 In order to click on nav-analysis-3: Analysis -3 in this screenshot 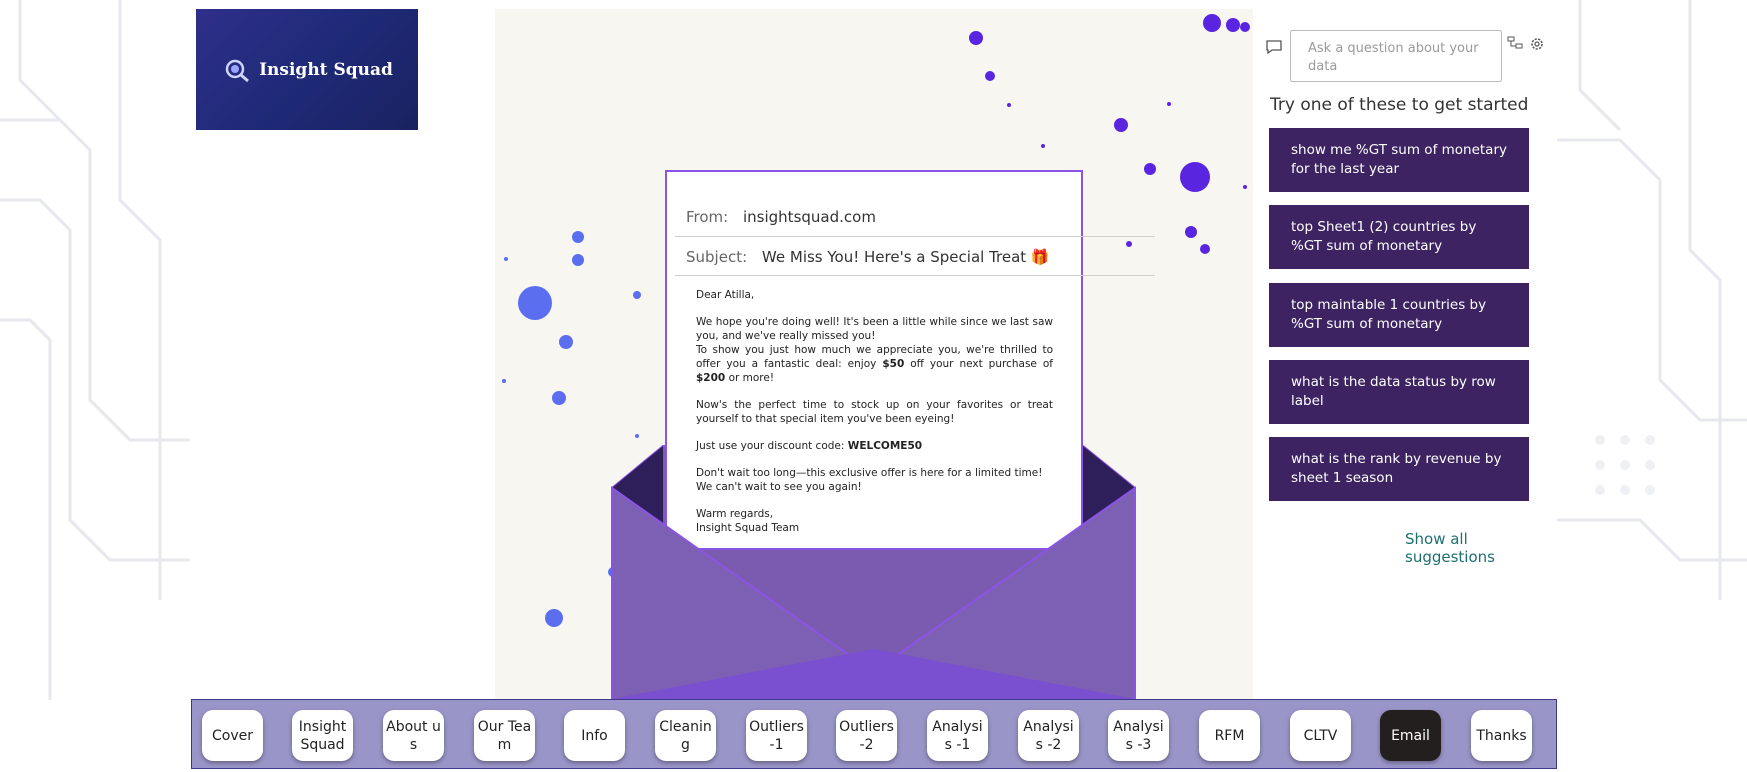, I will do `click(1138, 735)`.